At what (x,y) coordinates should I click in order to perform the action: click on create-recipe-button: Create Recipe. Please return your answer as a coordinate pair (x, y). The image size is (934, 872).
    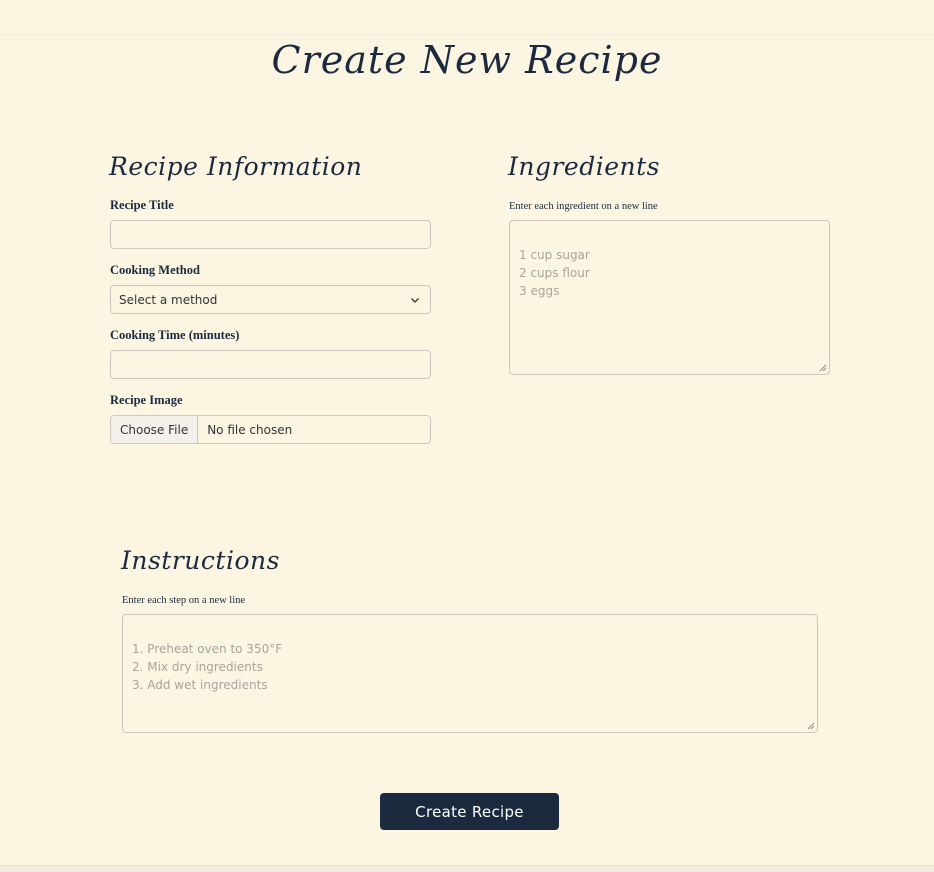
    Looking at the image, I should click on (469, 811).